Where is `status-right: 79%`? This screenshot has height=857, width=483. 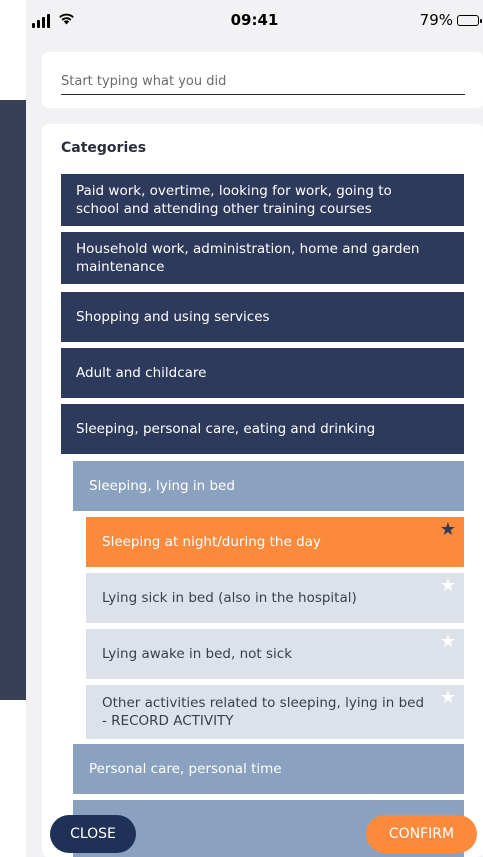
status-right: 79% is located at coordinates (450, 20).